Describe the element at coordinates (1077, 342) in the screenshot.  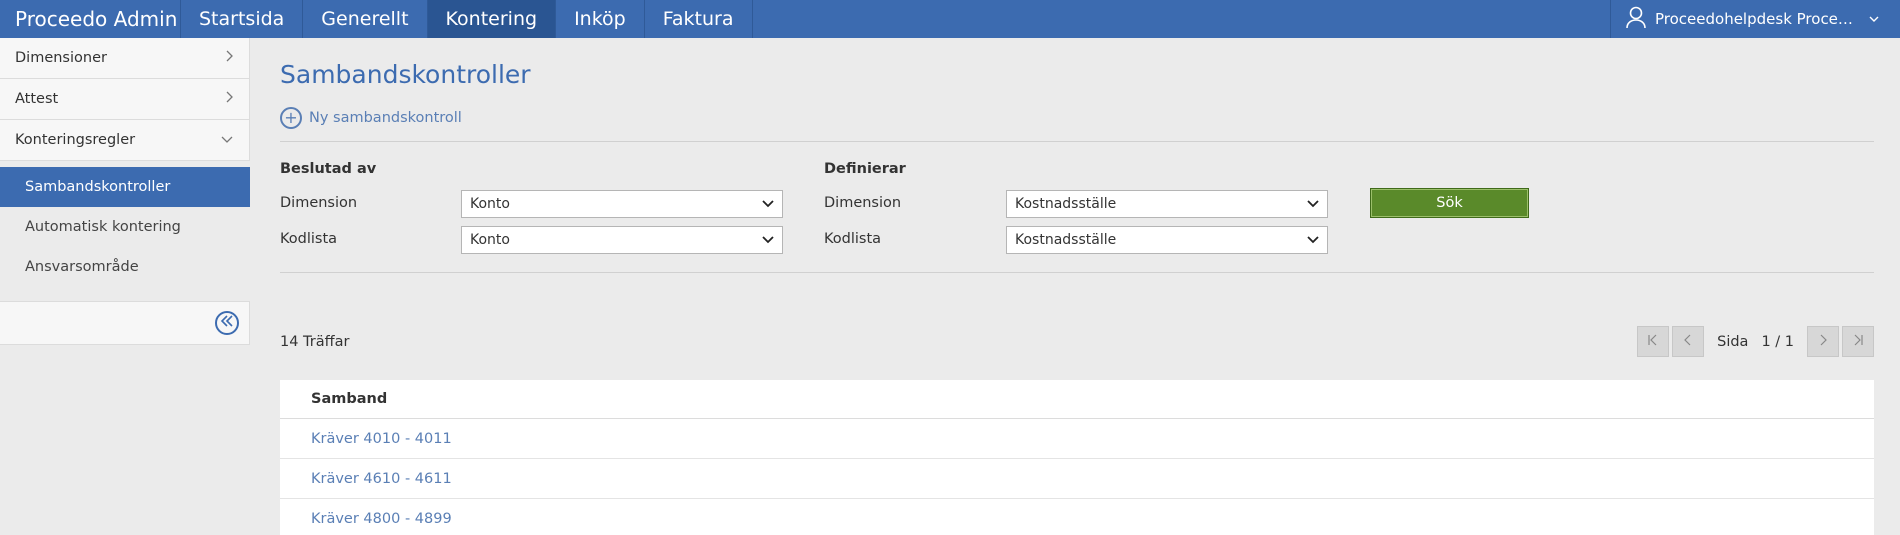
I see `results-bar: 14 Träffar Sida 1 / 1` at that location.